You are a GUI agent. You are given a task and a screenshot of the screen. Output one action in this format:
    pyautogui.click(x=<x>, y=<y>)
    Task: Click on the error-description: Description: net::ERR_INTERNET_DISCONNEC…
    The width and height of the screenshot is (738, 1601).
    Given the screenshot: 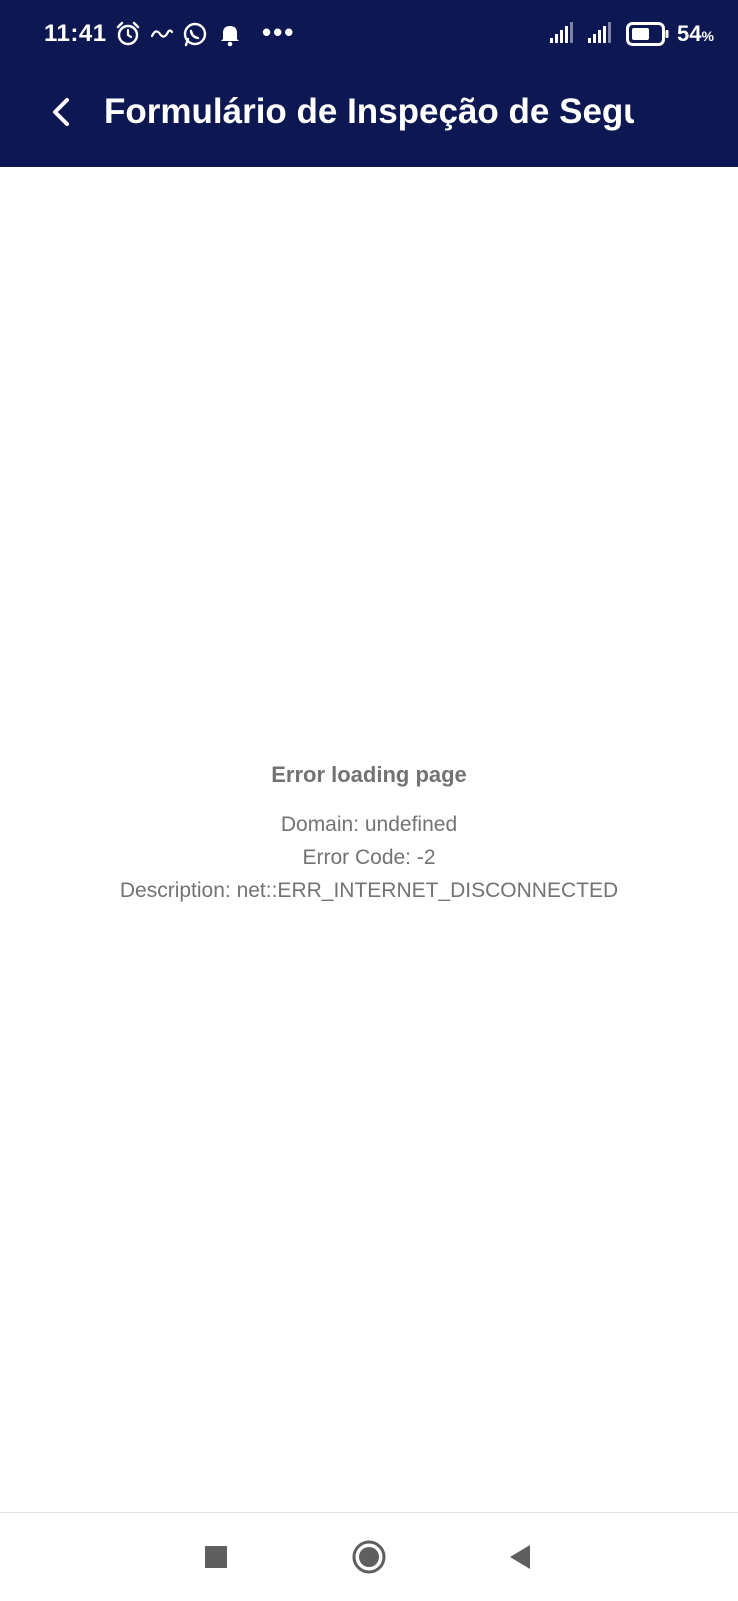 What is the action you would take?
    pyautogui.click(x=369, y=890)
    